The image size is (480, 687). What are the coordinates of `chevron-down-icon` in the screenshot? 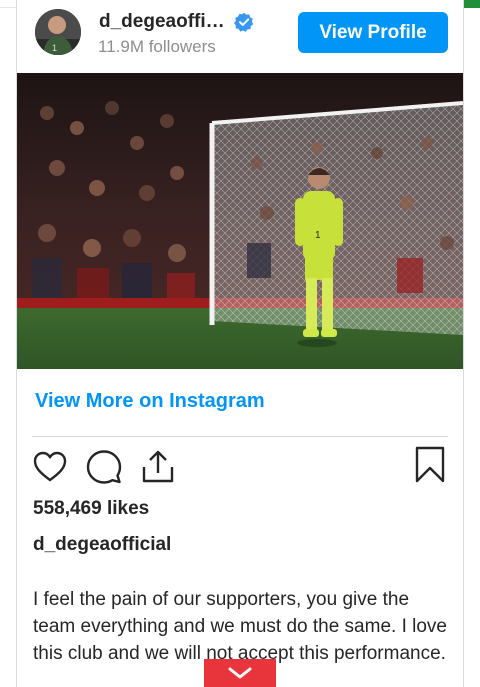 It's located at (240, 673).